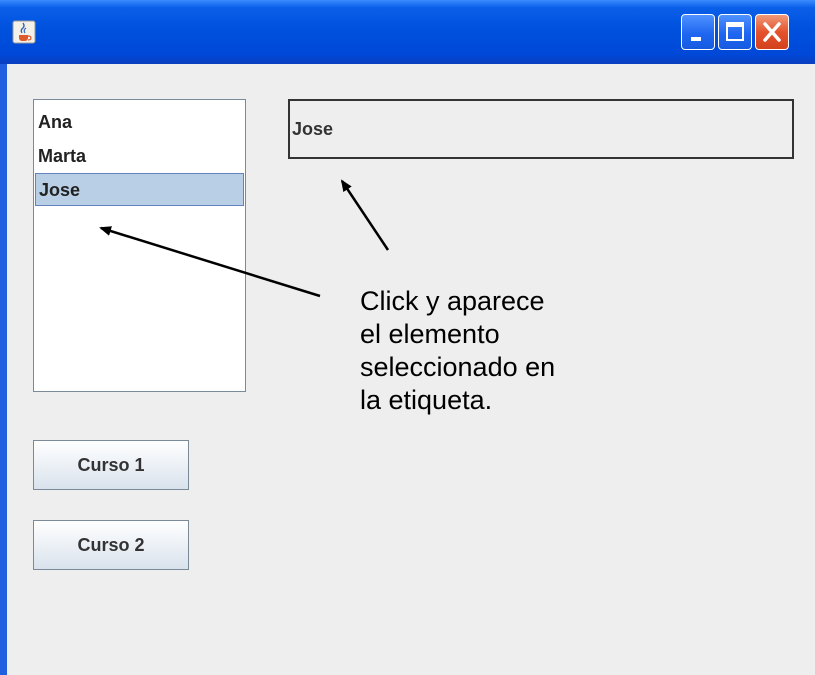 The width and height of the screenshot is (815, 675). I want to click on arrow-to-label, so click(365, 215).